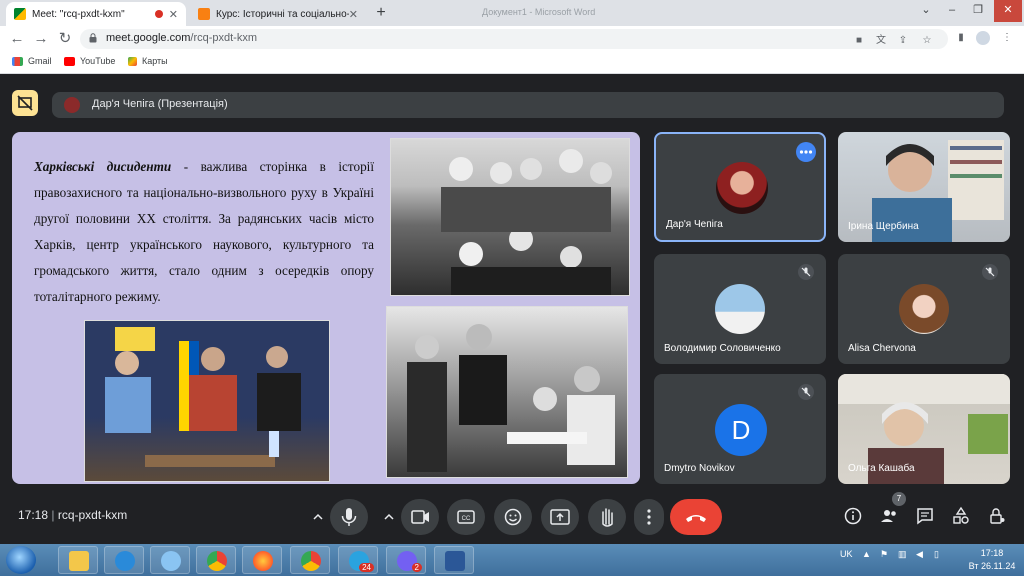 The height and width of the screenshot is (576, 1024). I want to click on flag-icon: ⚑, so click(884, 554).